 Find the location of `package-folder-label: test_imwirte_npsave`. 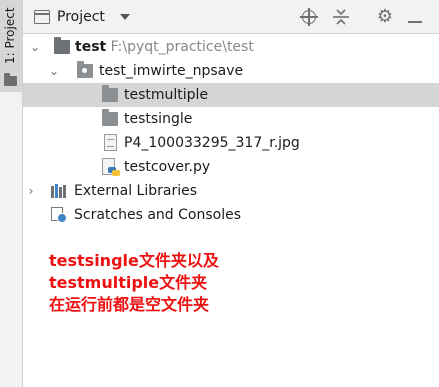

package-folder-label: test_imwirte_npsave is located at coordinates (171, 71).